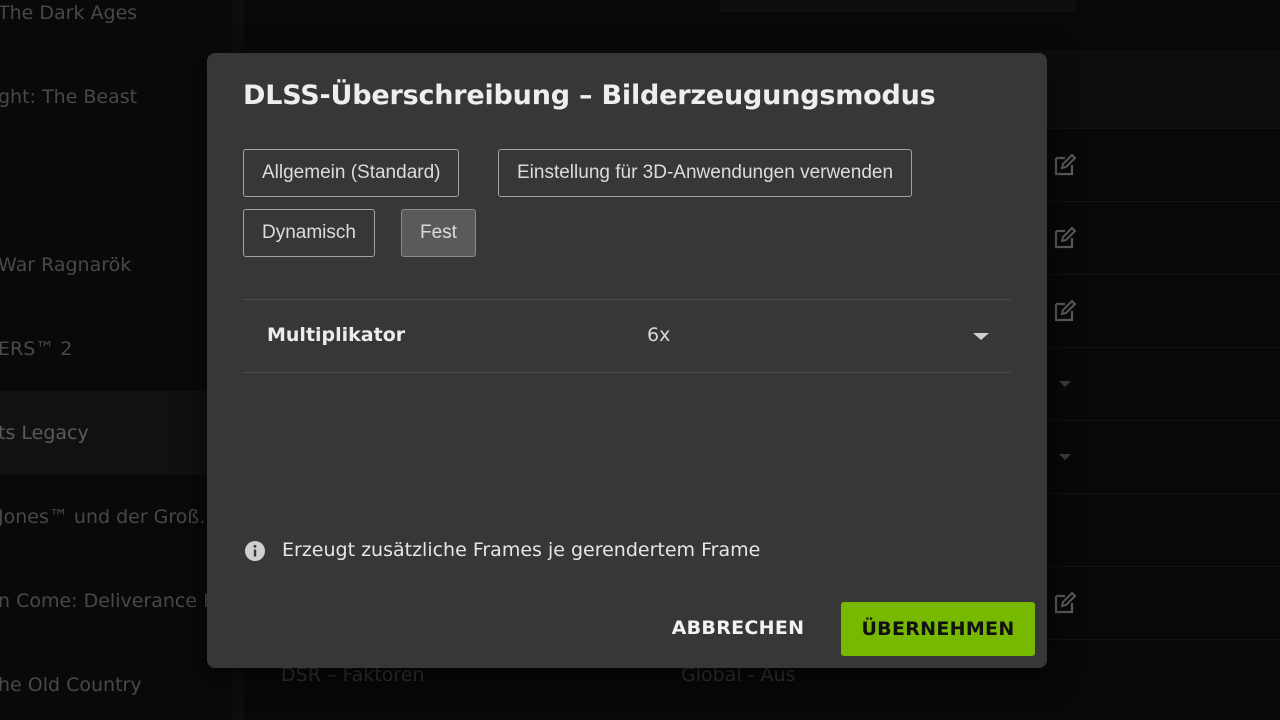  What do you see at coordinates (659, 335) in the screenshot?
I see `multiplier-value: 6x` at bounding box center [659, 335].